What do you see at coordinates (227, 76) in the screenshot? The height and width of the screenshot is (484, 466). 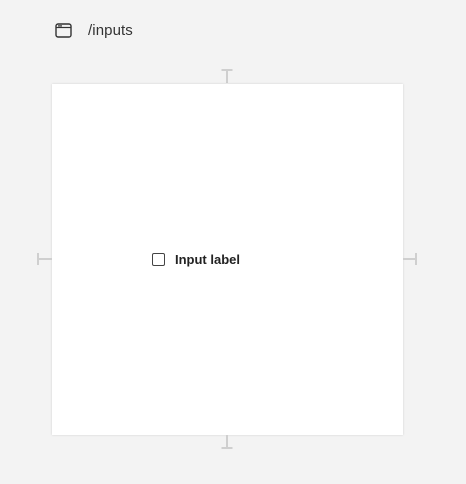 I see `resize-handle-top` at bounding box center [227, 76].